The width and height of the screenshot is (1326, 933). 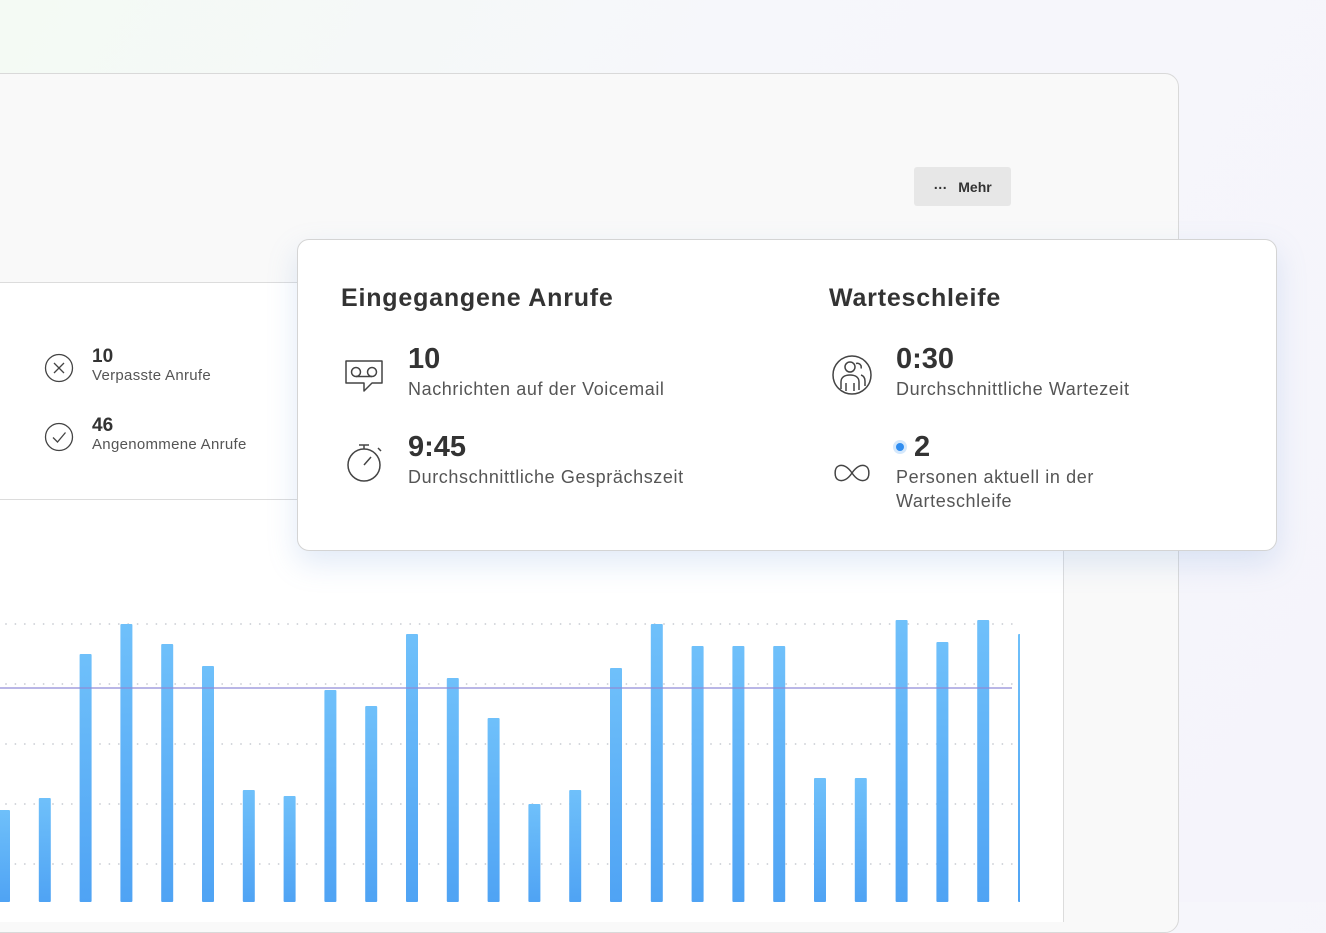 I want to click on people-icon, so click(x=852, y=375).